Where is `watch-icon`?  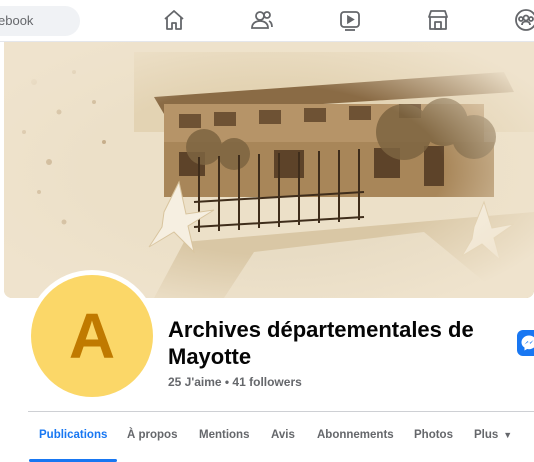 watch-icon is located at coordinates (350, 20).